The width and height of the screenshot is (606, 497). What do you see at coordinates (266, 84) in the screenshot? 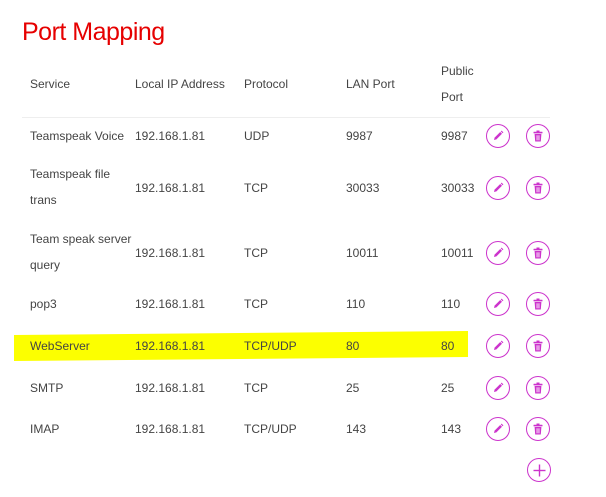
I see `column-header-protocol: Protocol` at bounding box center [266, 84].